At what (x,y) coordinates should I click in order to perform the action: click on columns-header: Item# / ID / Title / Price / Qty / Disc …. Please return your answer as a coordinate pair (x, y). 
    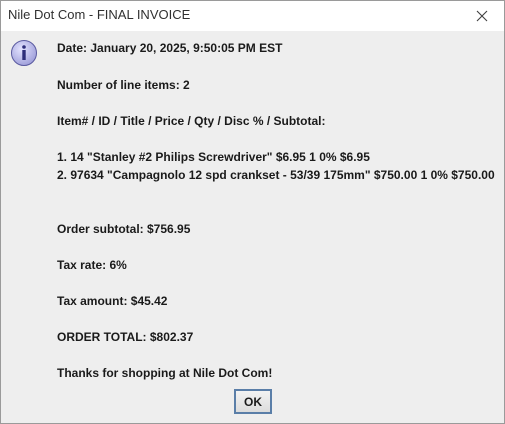
    Looking at the image, I should click on (191, 121).